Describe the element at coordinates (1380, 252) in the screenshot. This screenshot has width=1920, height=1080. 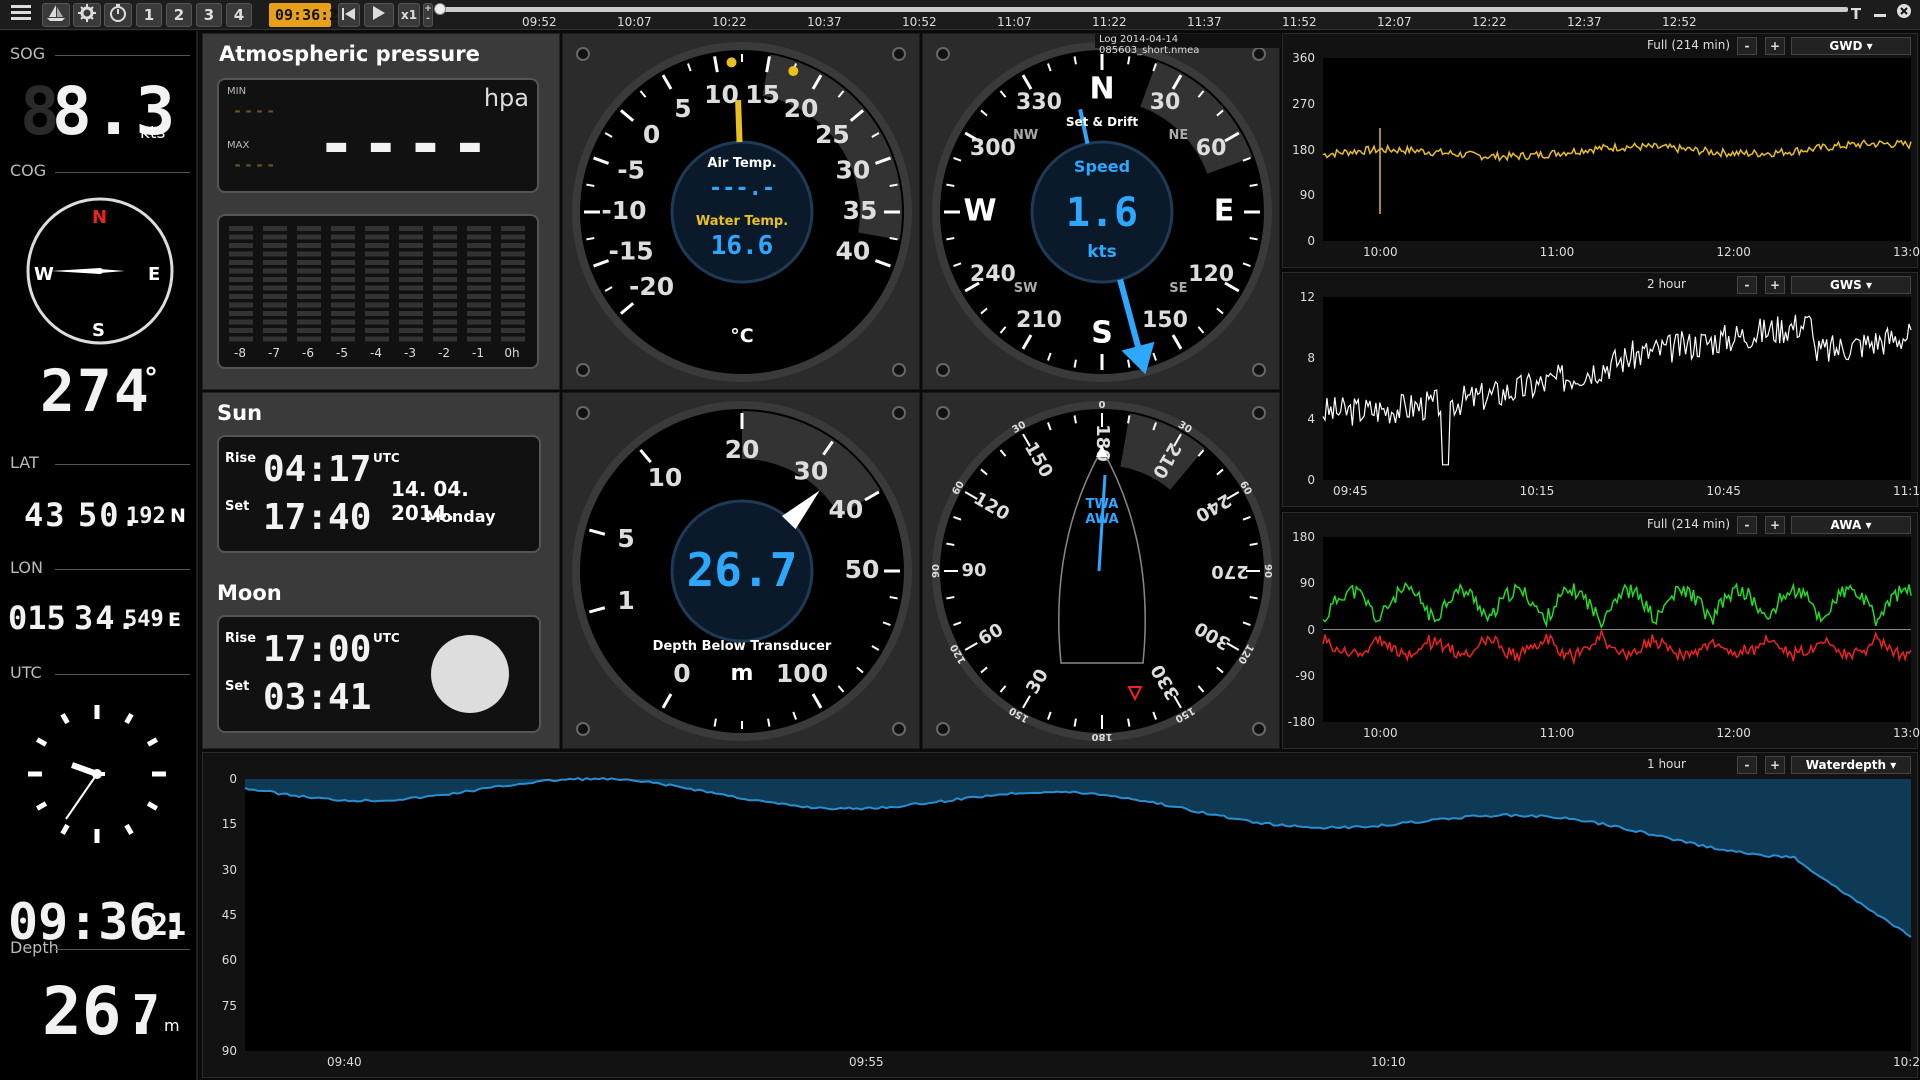
I see `plot-x-tick: 10:00` at that location.